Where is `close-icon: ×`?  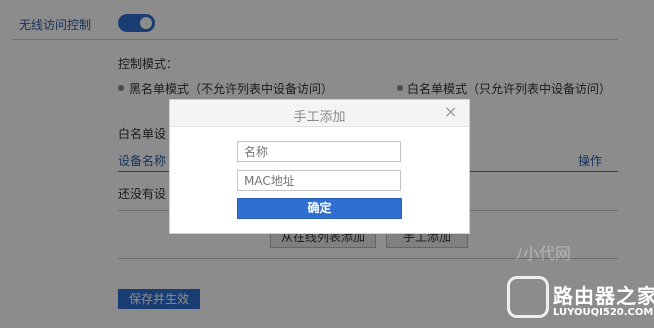
close-icon: × is located at coordinates (450, 112).